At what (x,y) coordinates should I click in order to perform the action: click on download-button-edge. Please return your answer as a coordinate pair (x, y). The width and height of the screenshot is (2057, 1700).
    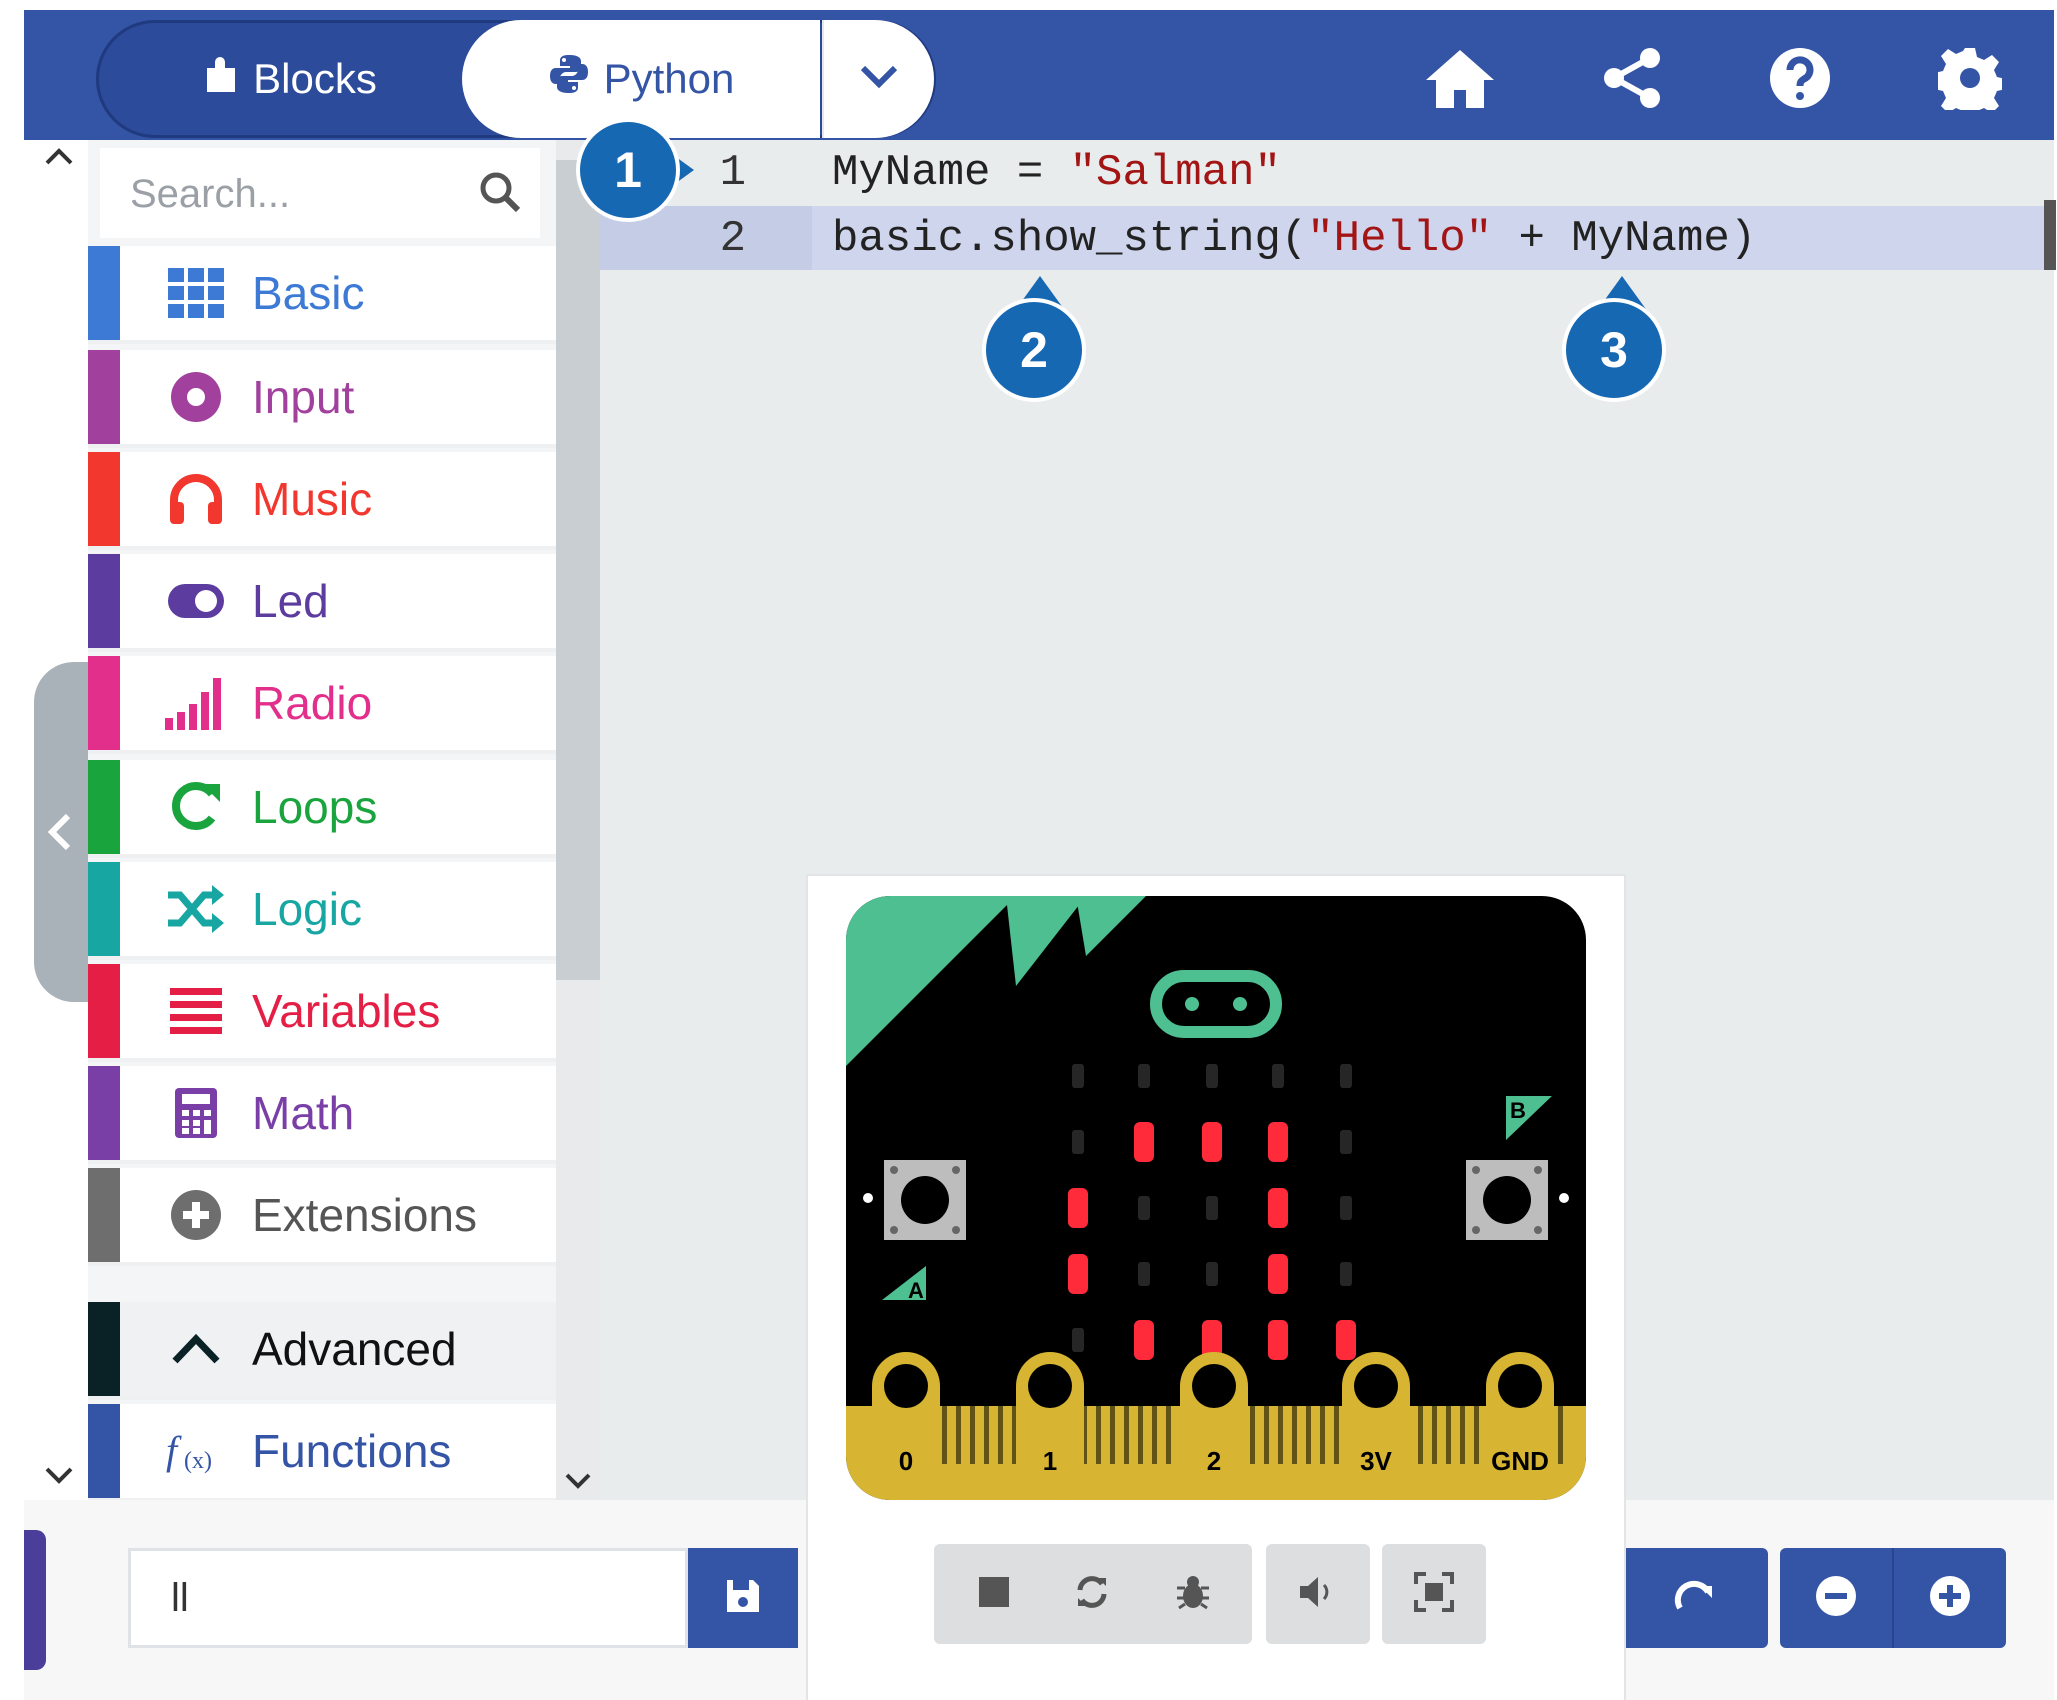
    Looking at the image, I should click on (35, 1600).